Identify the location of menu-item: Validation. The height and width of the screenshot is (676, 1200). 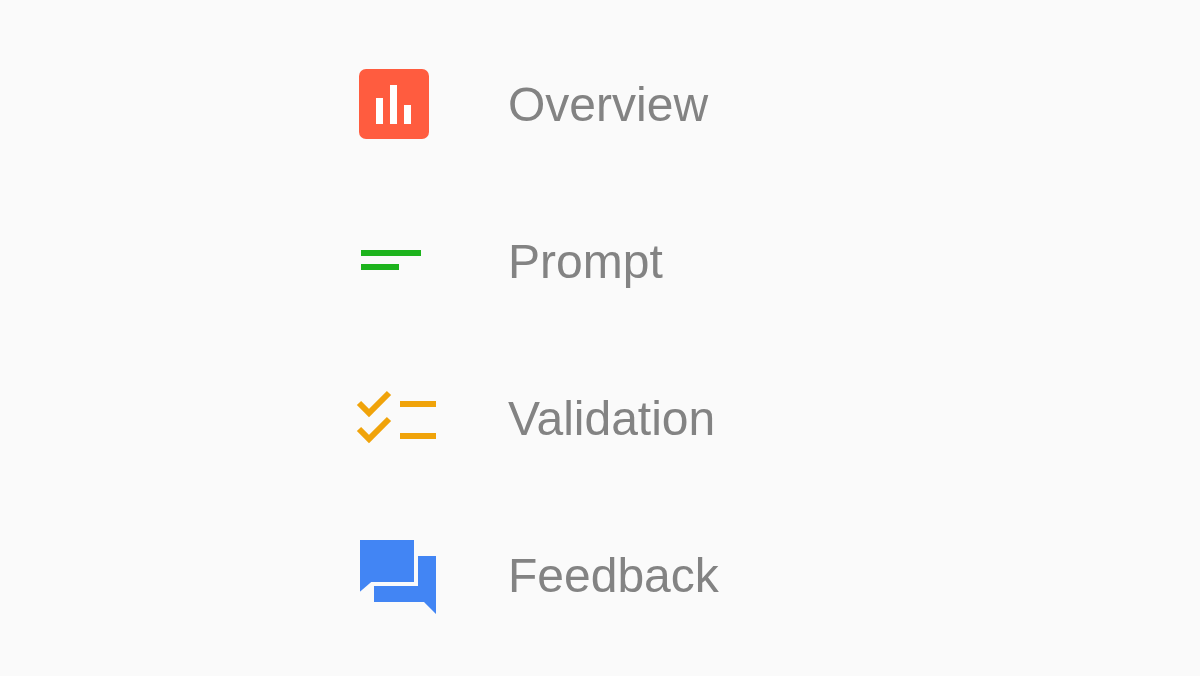
(612, 419).